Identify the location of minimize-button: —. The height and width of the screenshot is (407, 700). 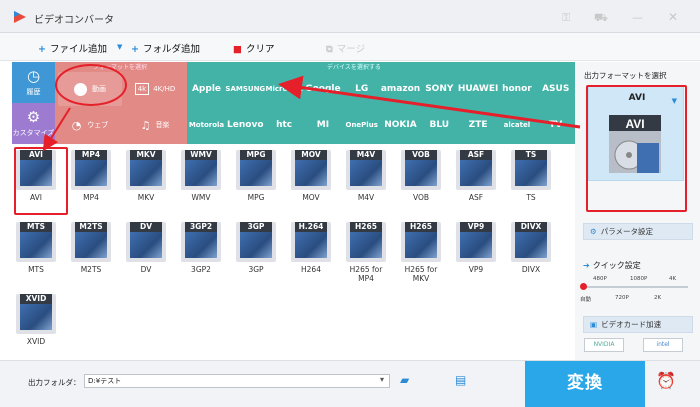
(637, 17).